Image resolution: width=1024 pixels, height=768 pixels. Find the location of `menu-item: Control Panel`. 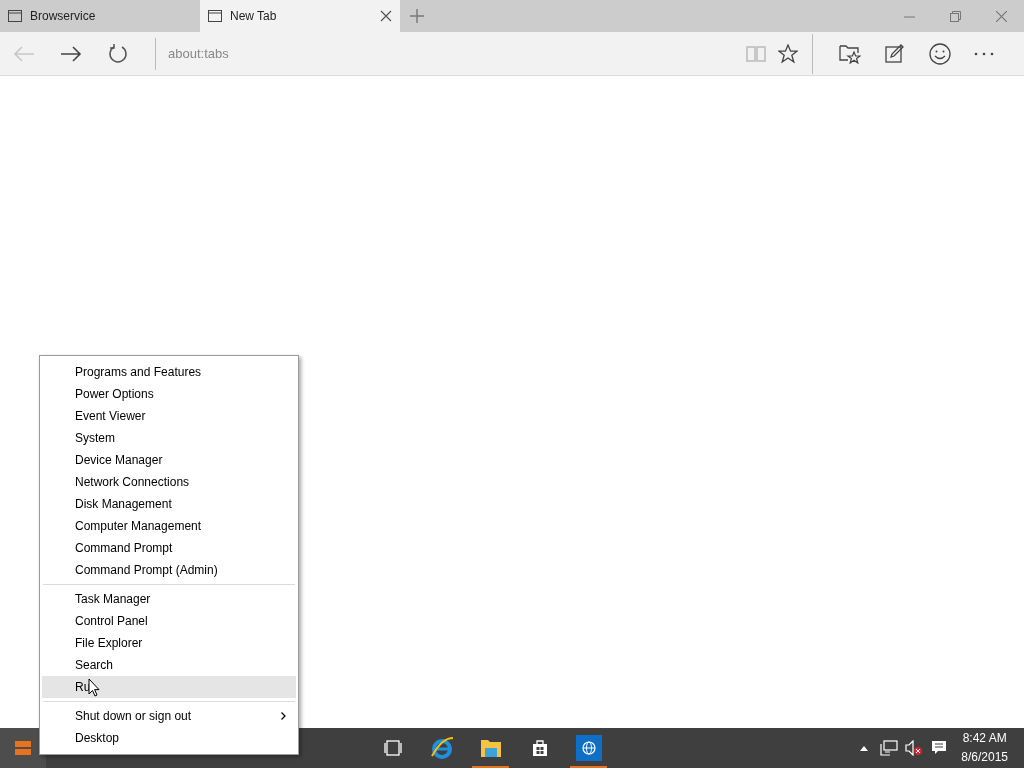

menu-item: Control Panel is located at coordinates (169, 621).